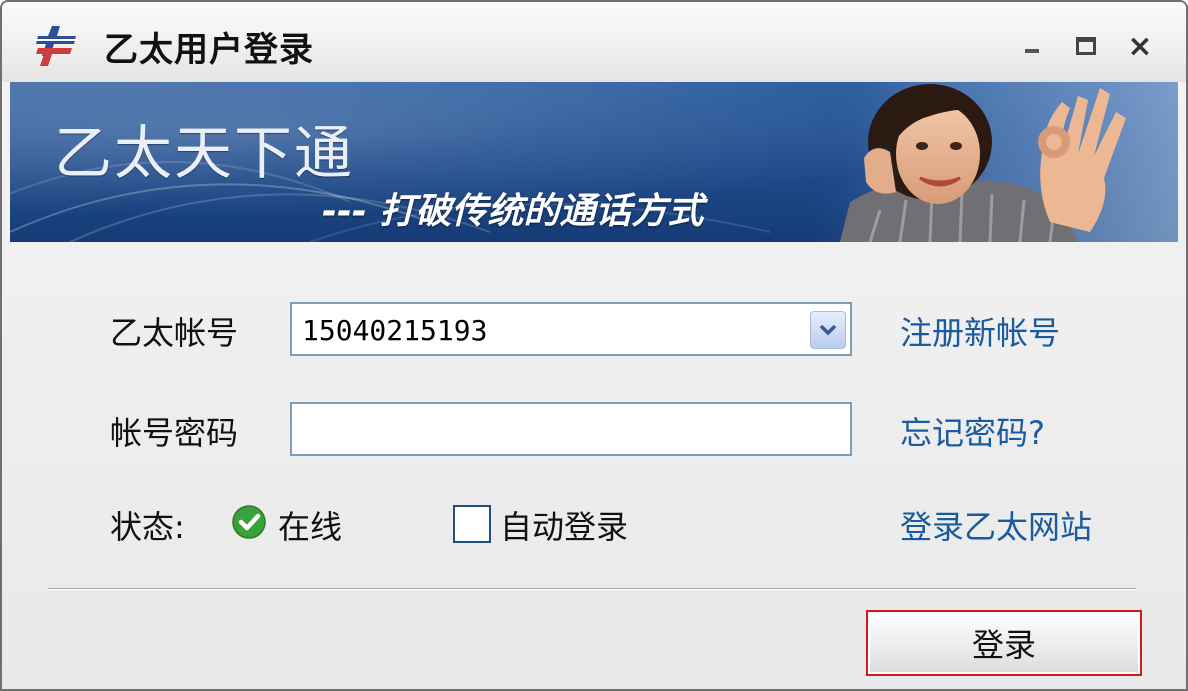  I want to click on login-button: 登录, so click(1004, 643).